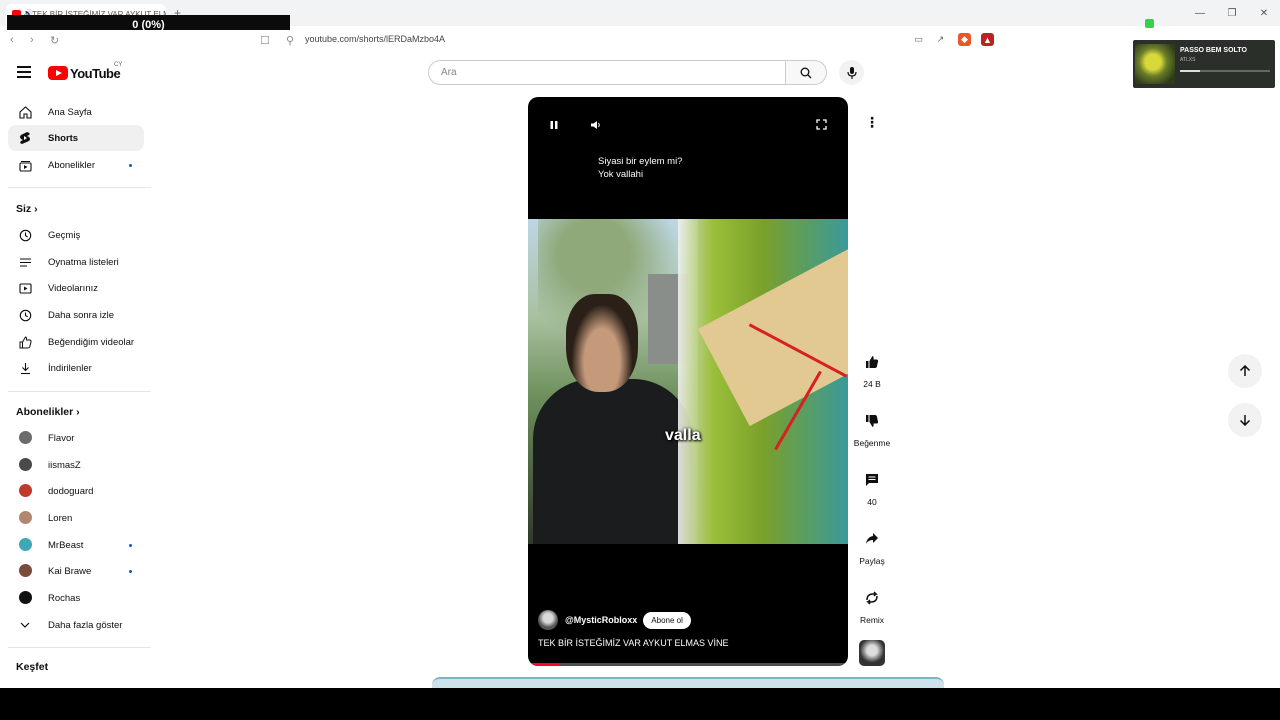 The width and height of the screenshot is (1280, 720). Describe the element at coordinates (1204, 64) in the screenshot. I see `media-control-popup: PASSO BEM SOLTO ATLXS` at that location.